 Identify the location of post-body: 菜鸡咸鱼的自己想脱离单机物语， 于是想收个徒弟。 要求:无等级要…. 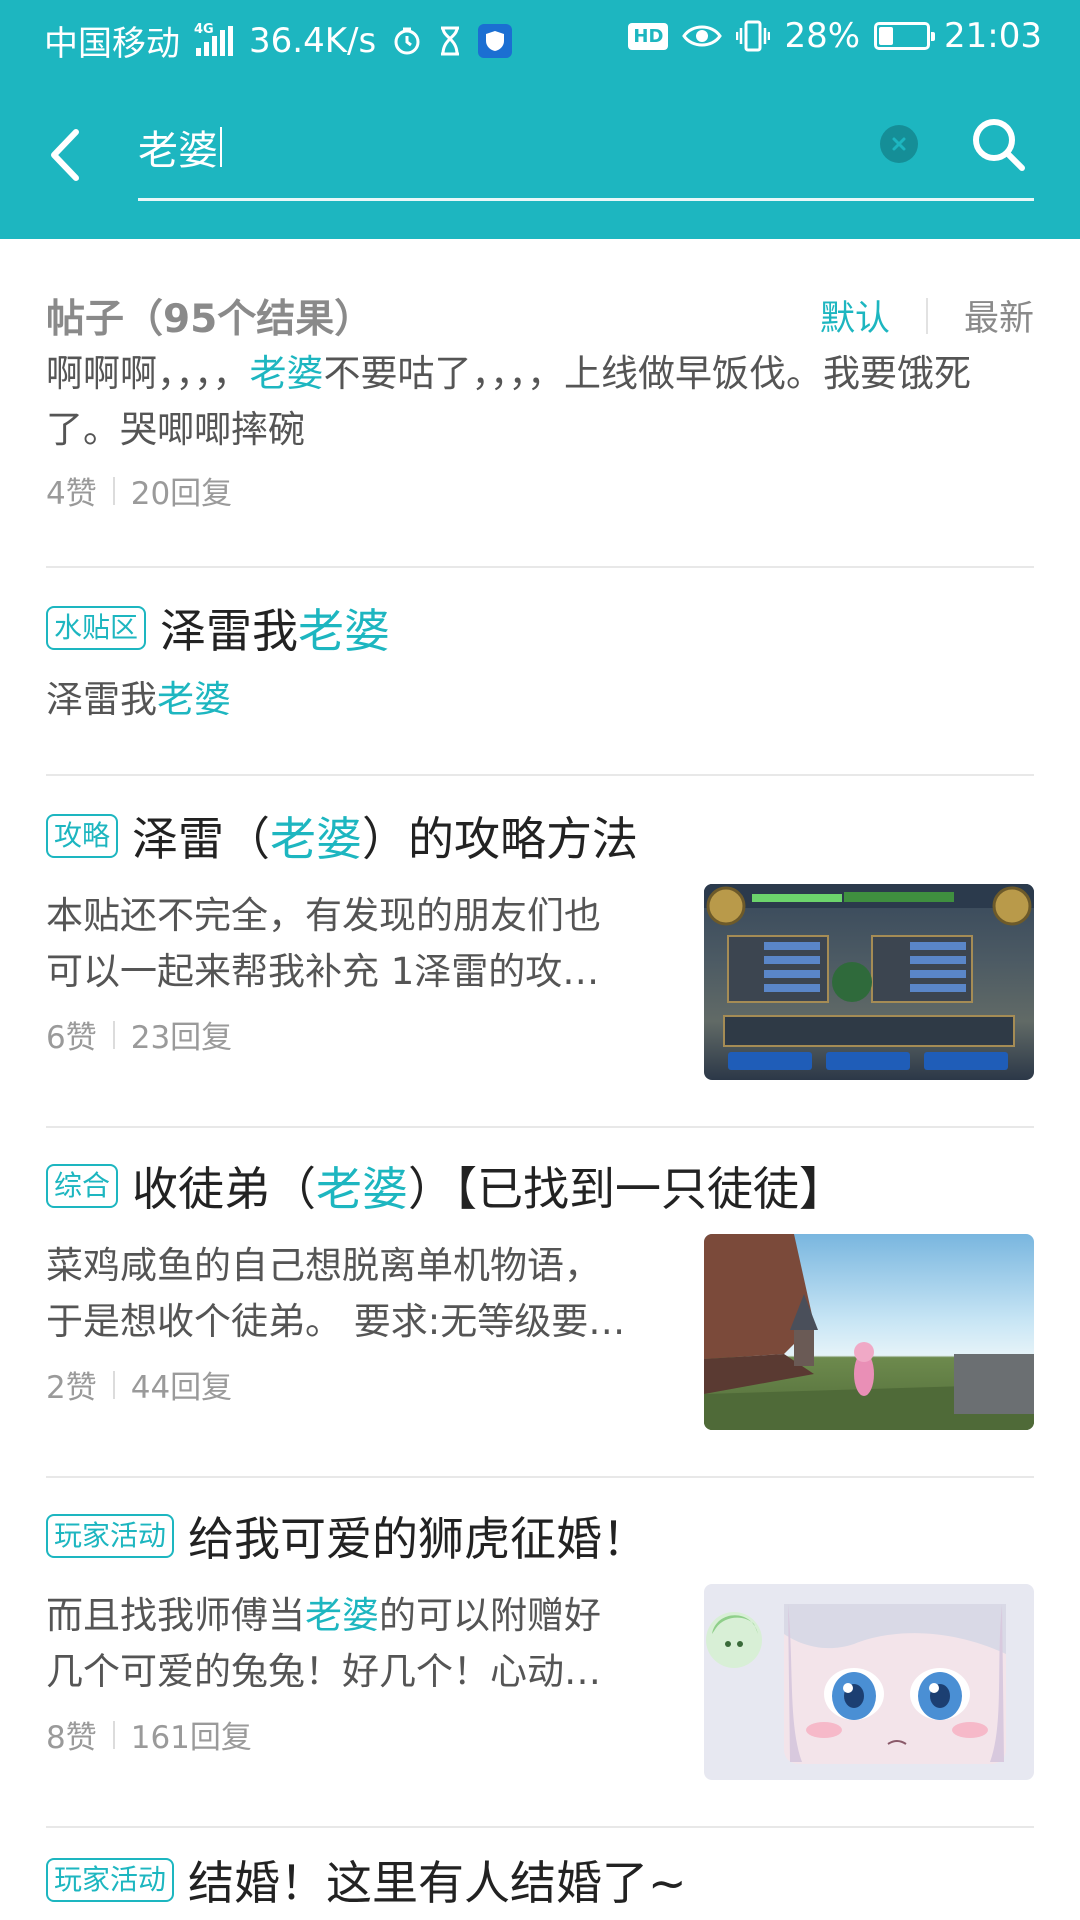
(336, 1293).